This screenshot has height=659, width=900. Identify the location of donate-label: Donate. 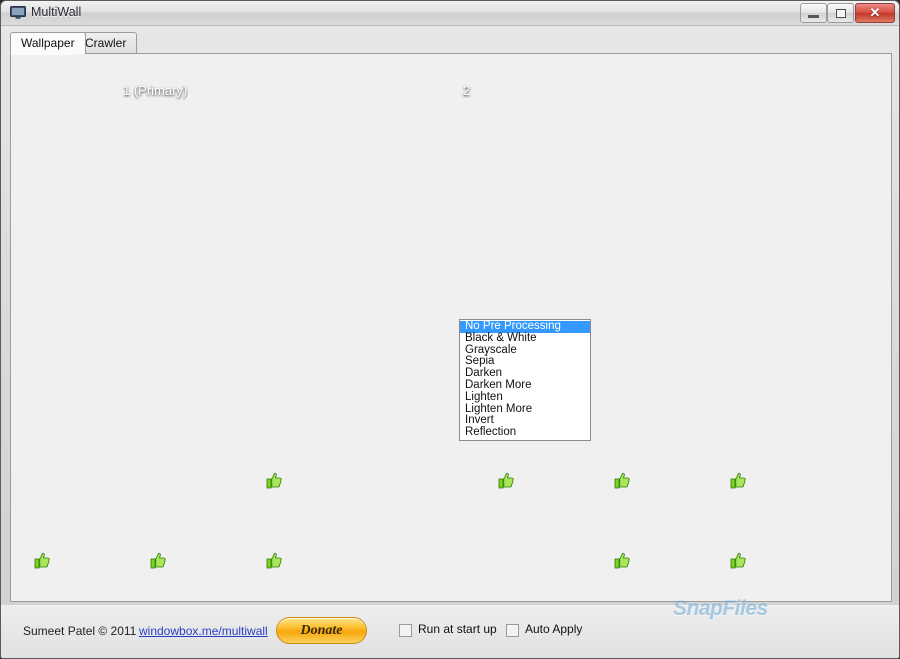
(321, 630).